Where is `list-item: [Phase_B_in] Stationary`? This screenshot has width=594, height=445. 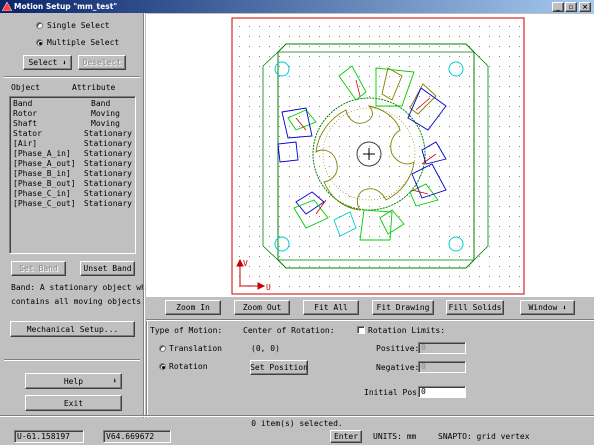
list-item: [Phase_B_in] Stationary is located at coordinates (72, 174).